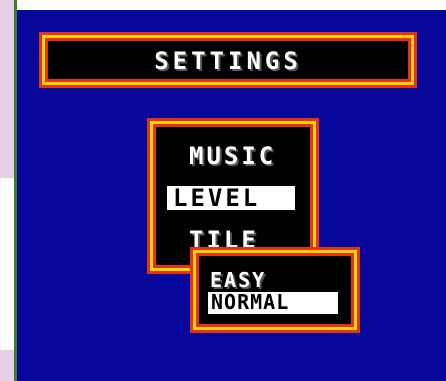 The image size is (446, 381). I want to click on outer-margin-top, so click(7, 89).